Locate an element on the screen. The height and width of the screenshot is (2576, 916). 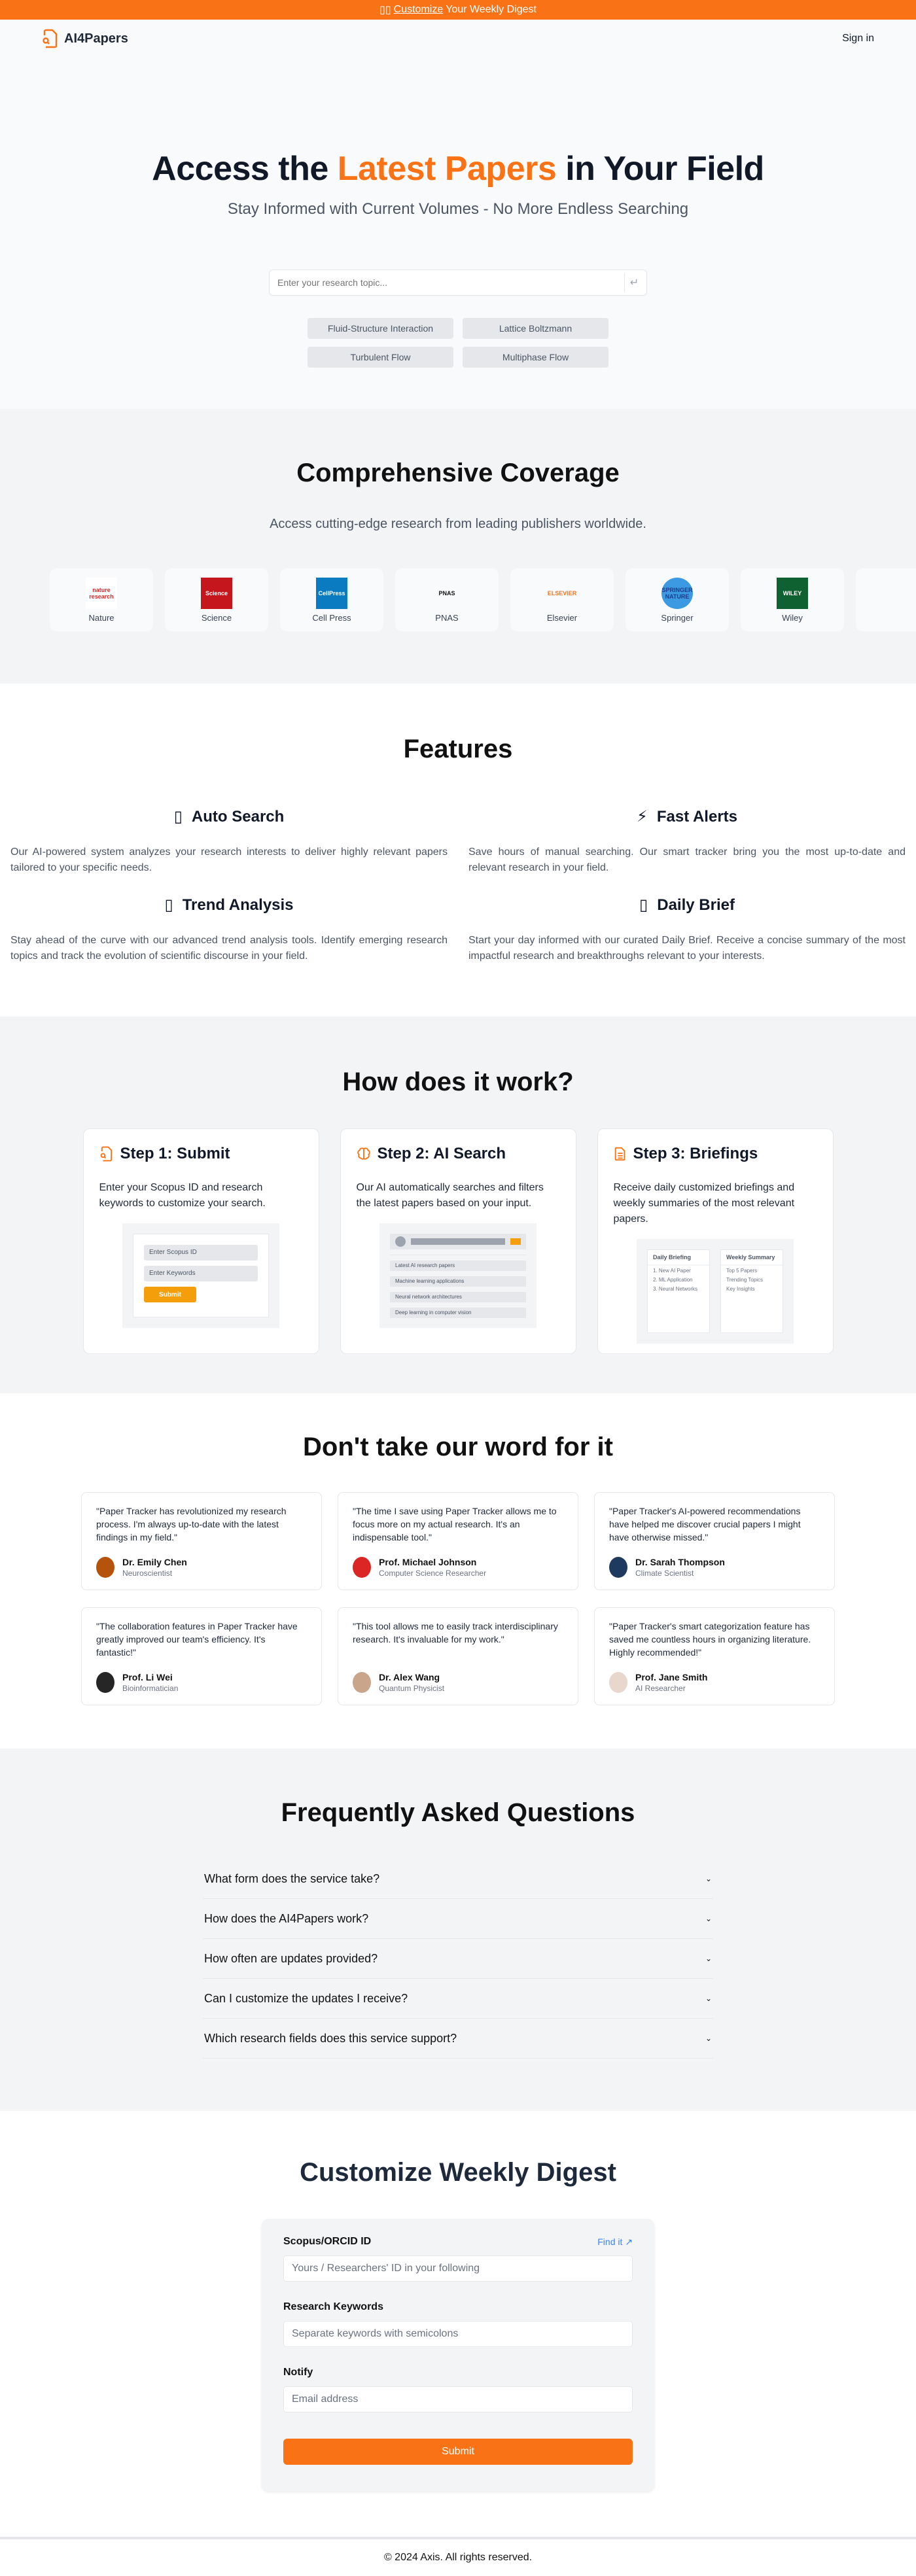
find-it-text: Find it is located at coordinates (610, 2241).